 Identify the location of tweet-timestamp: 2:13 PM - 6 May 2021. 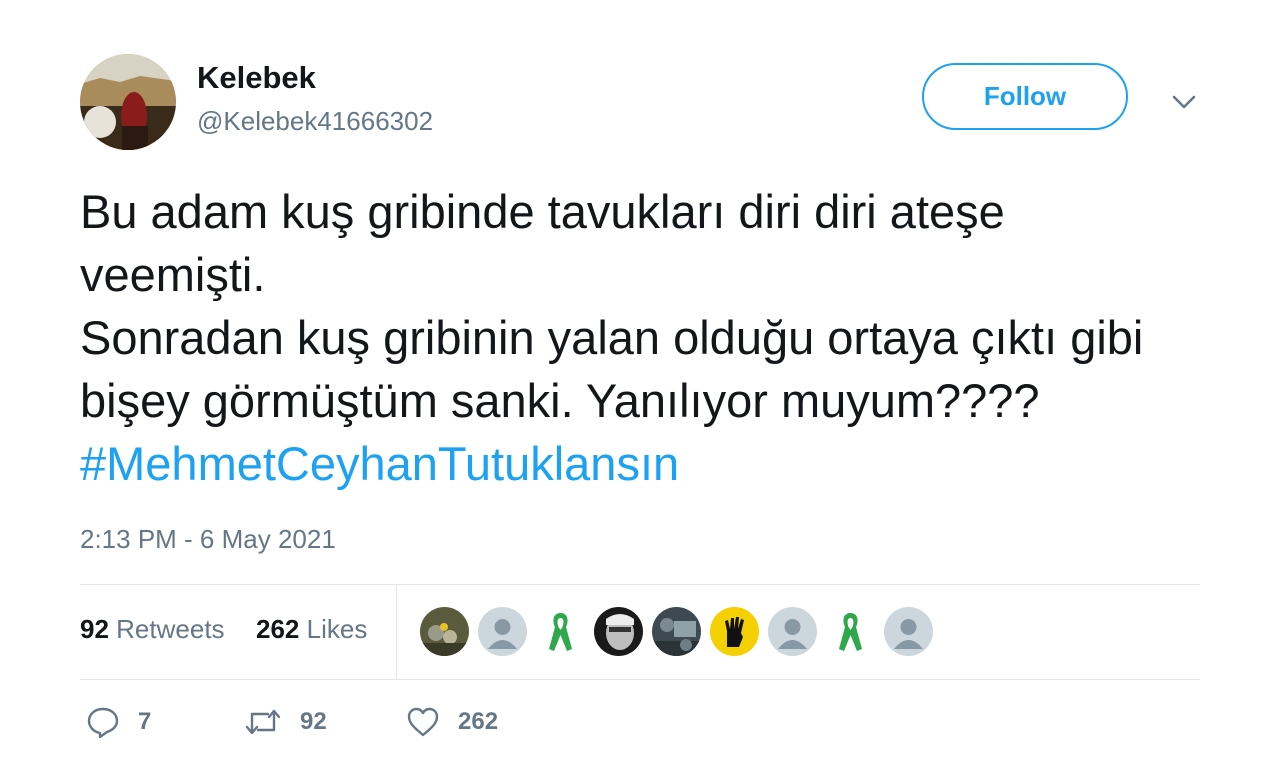
(208, 539).